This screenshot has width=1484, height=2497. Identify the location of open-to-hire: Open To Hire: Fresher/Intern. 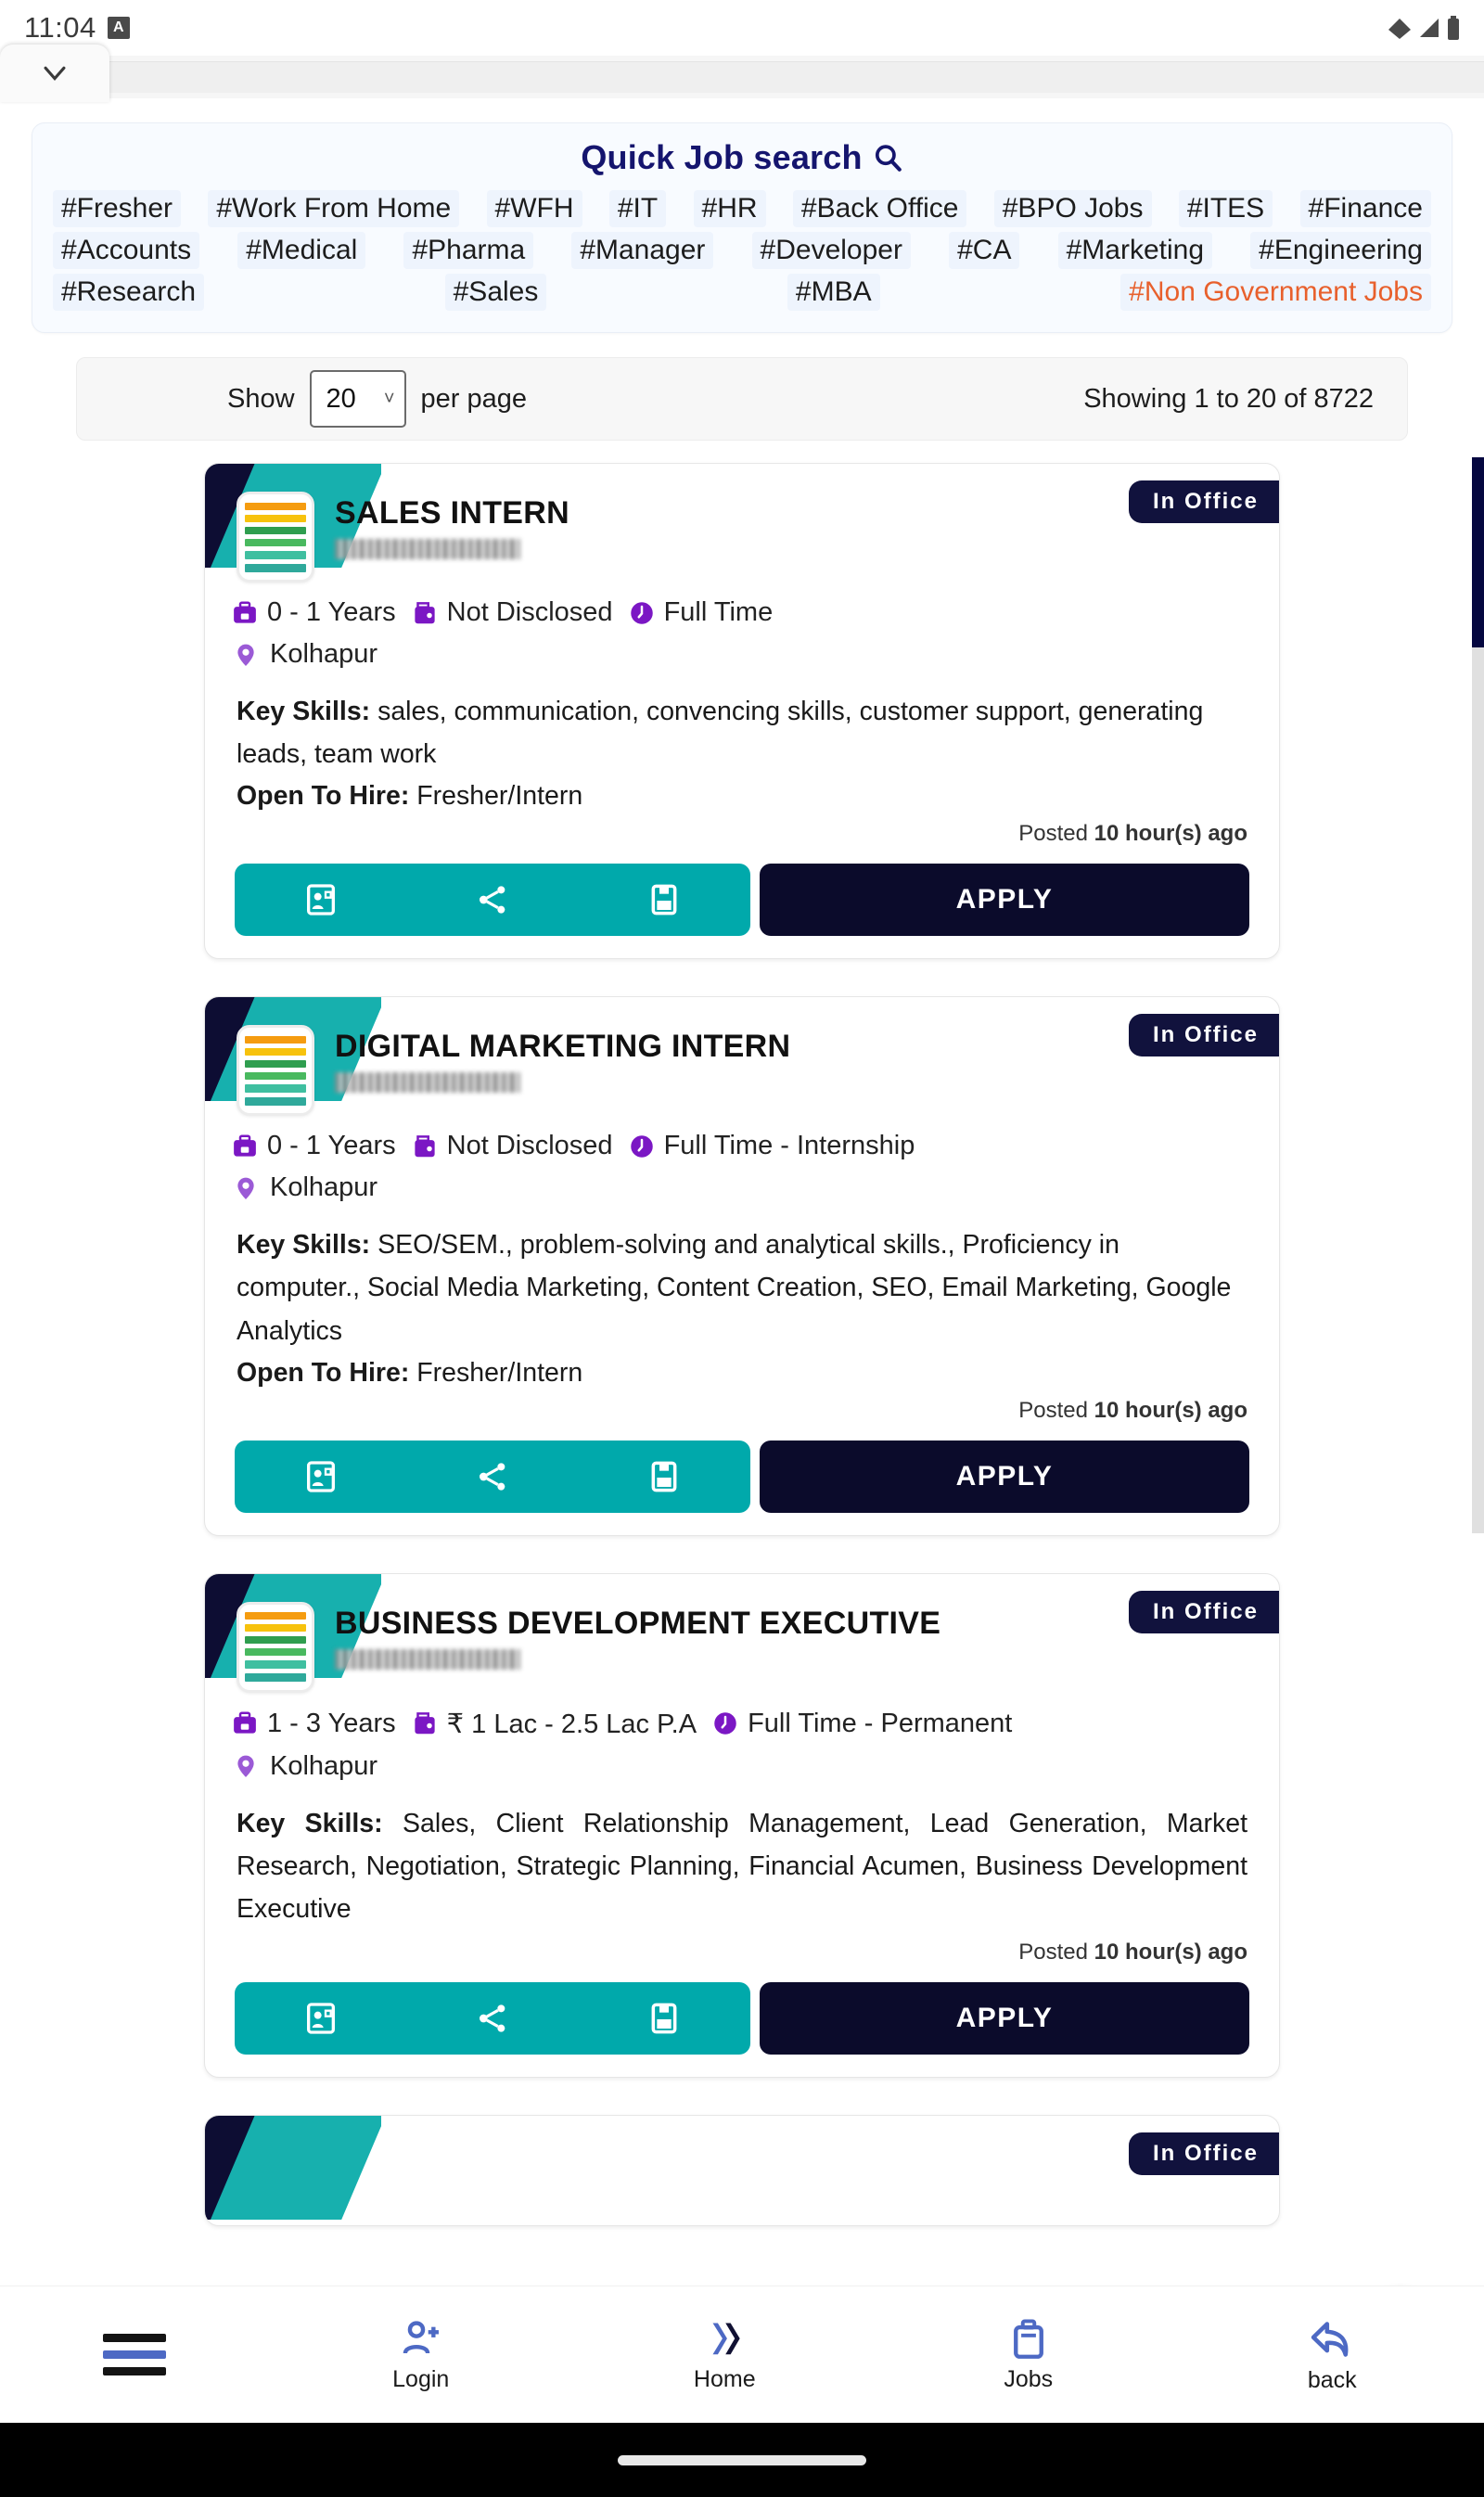
(742, 793).